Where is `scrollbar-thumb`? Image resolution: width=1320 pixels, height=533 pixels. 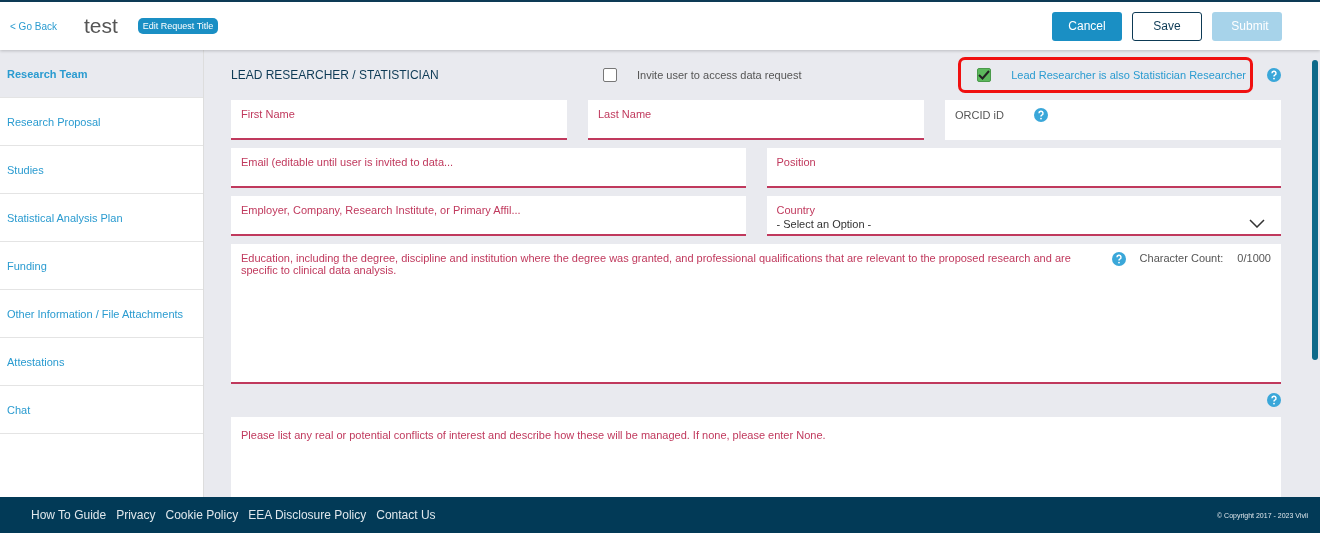
scrollbar-thumb is located at coordinates (1315, 210).